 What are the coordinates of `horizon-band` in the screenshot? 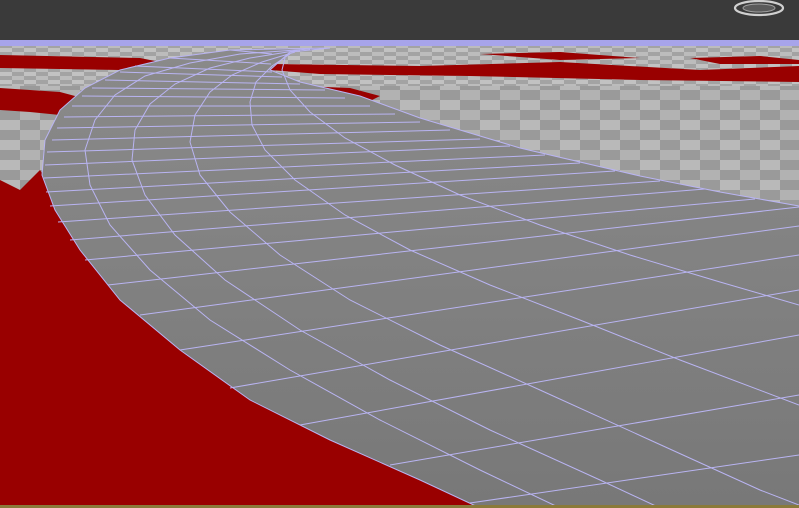 It's located at (399, 43).